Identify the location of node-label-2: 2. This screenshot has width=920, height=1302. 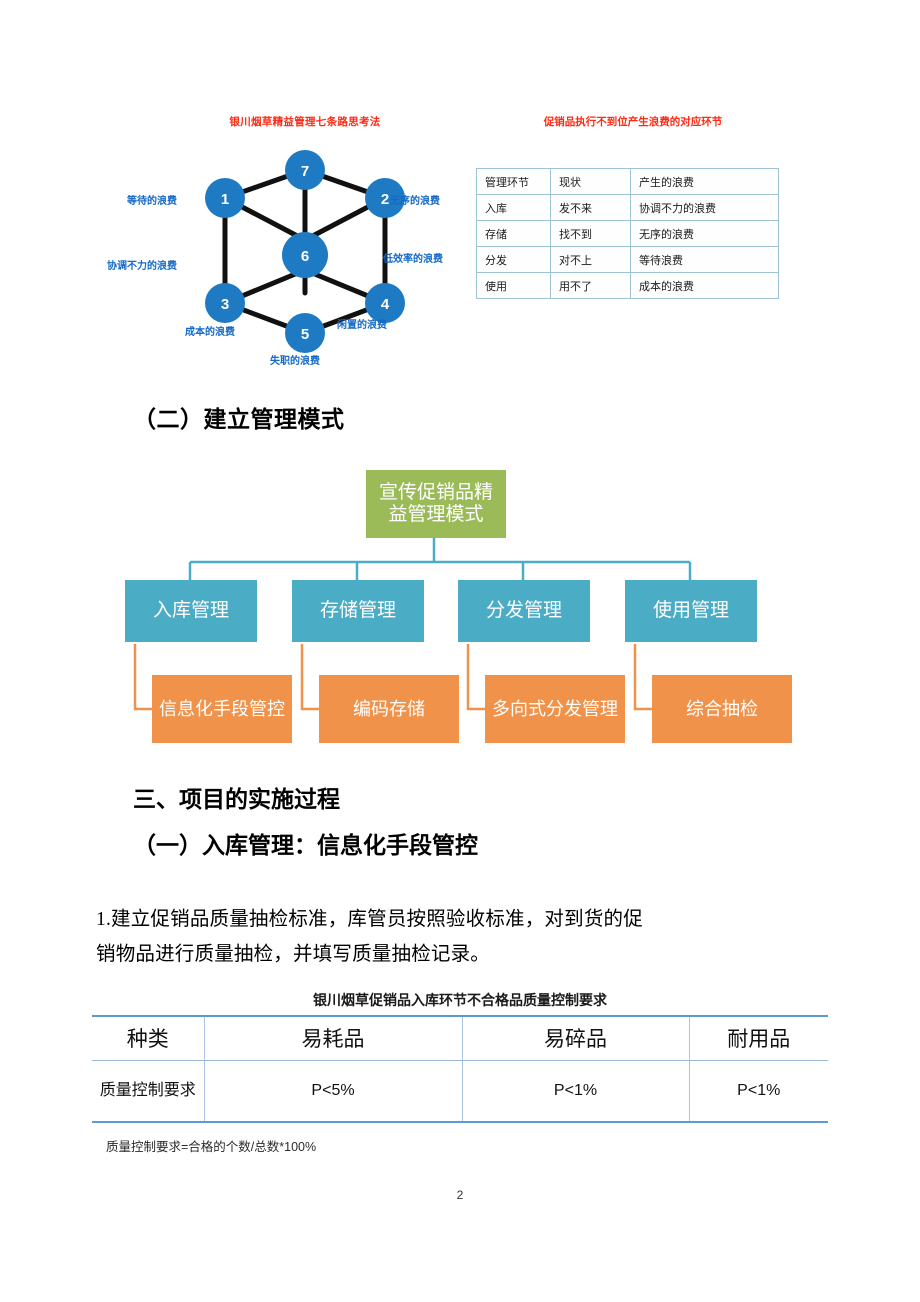
(385, 199).